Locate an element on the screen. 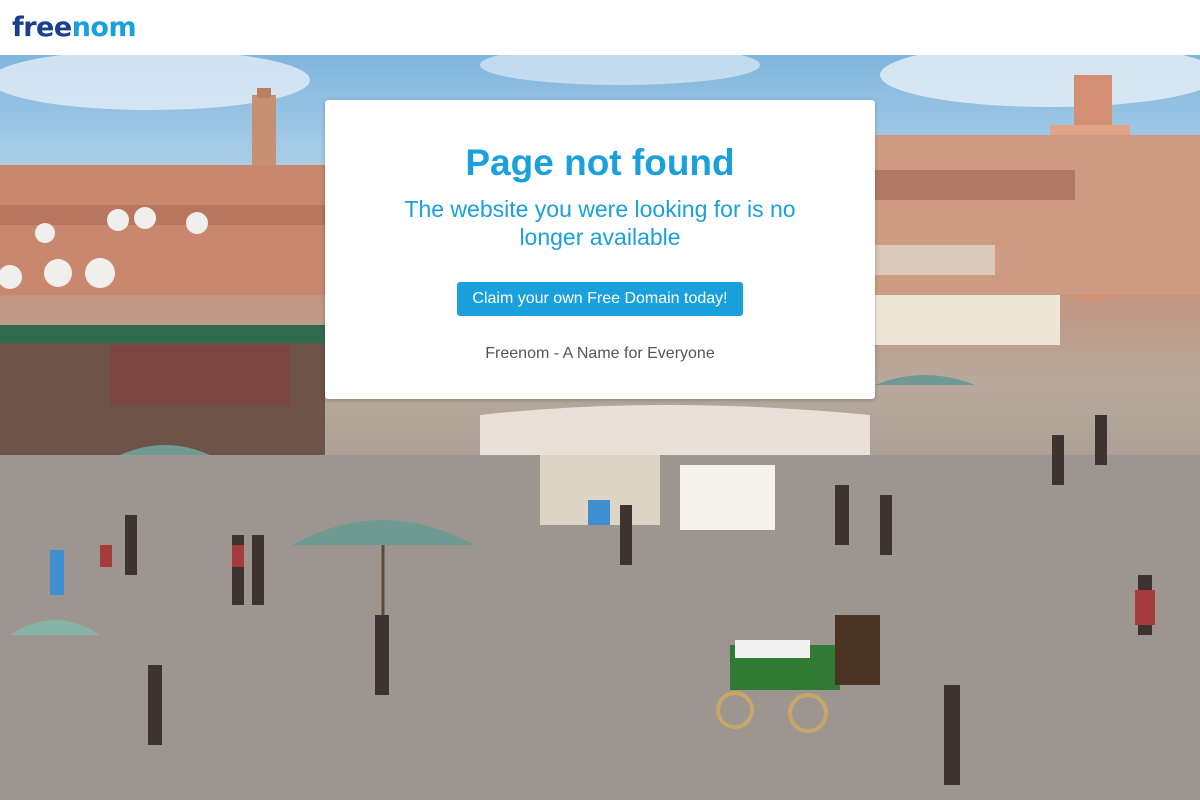 Image resolution: width=1200 pixels, height=800 pixels. claim-free-domain-button: Claim your own Free Domain today! is located at coordinates (600, 299).